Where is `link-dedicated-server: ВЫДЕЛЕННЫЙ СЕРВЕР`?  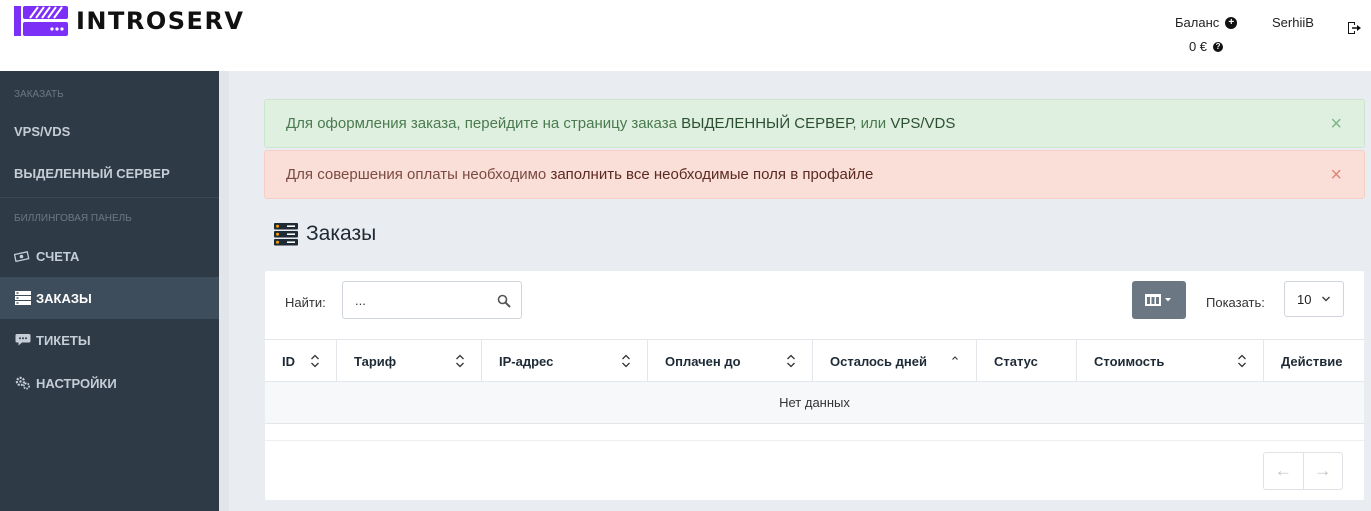 link-dedicated-server: ВЫДЕЛЕННЫЙ СЕРВЕР is located at coordinates (766, 123).